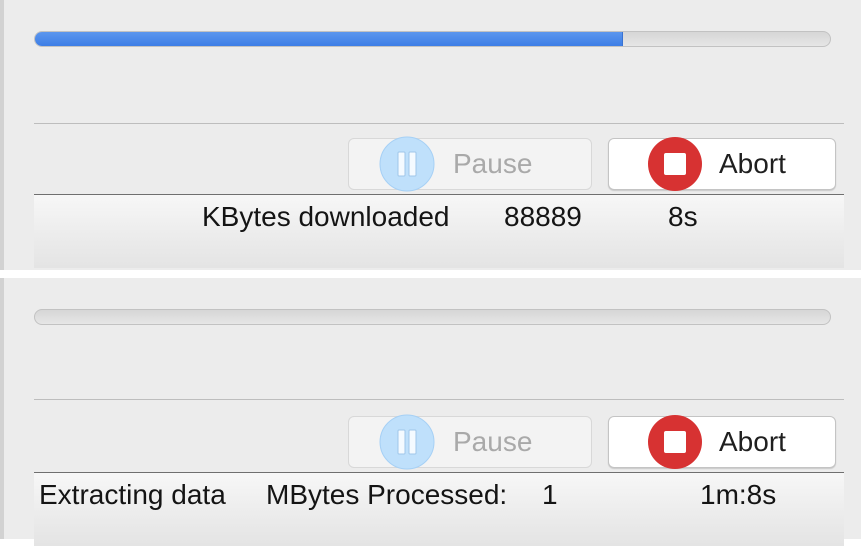 This screenshot has width=861, height=546. I want to click on status-label: MBytes Processed:, so click(387, 494).